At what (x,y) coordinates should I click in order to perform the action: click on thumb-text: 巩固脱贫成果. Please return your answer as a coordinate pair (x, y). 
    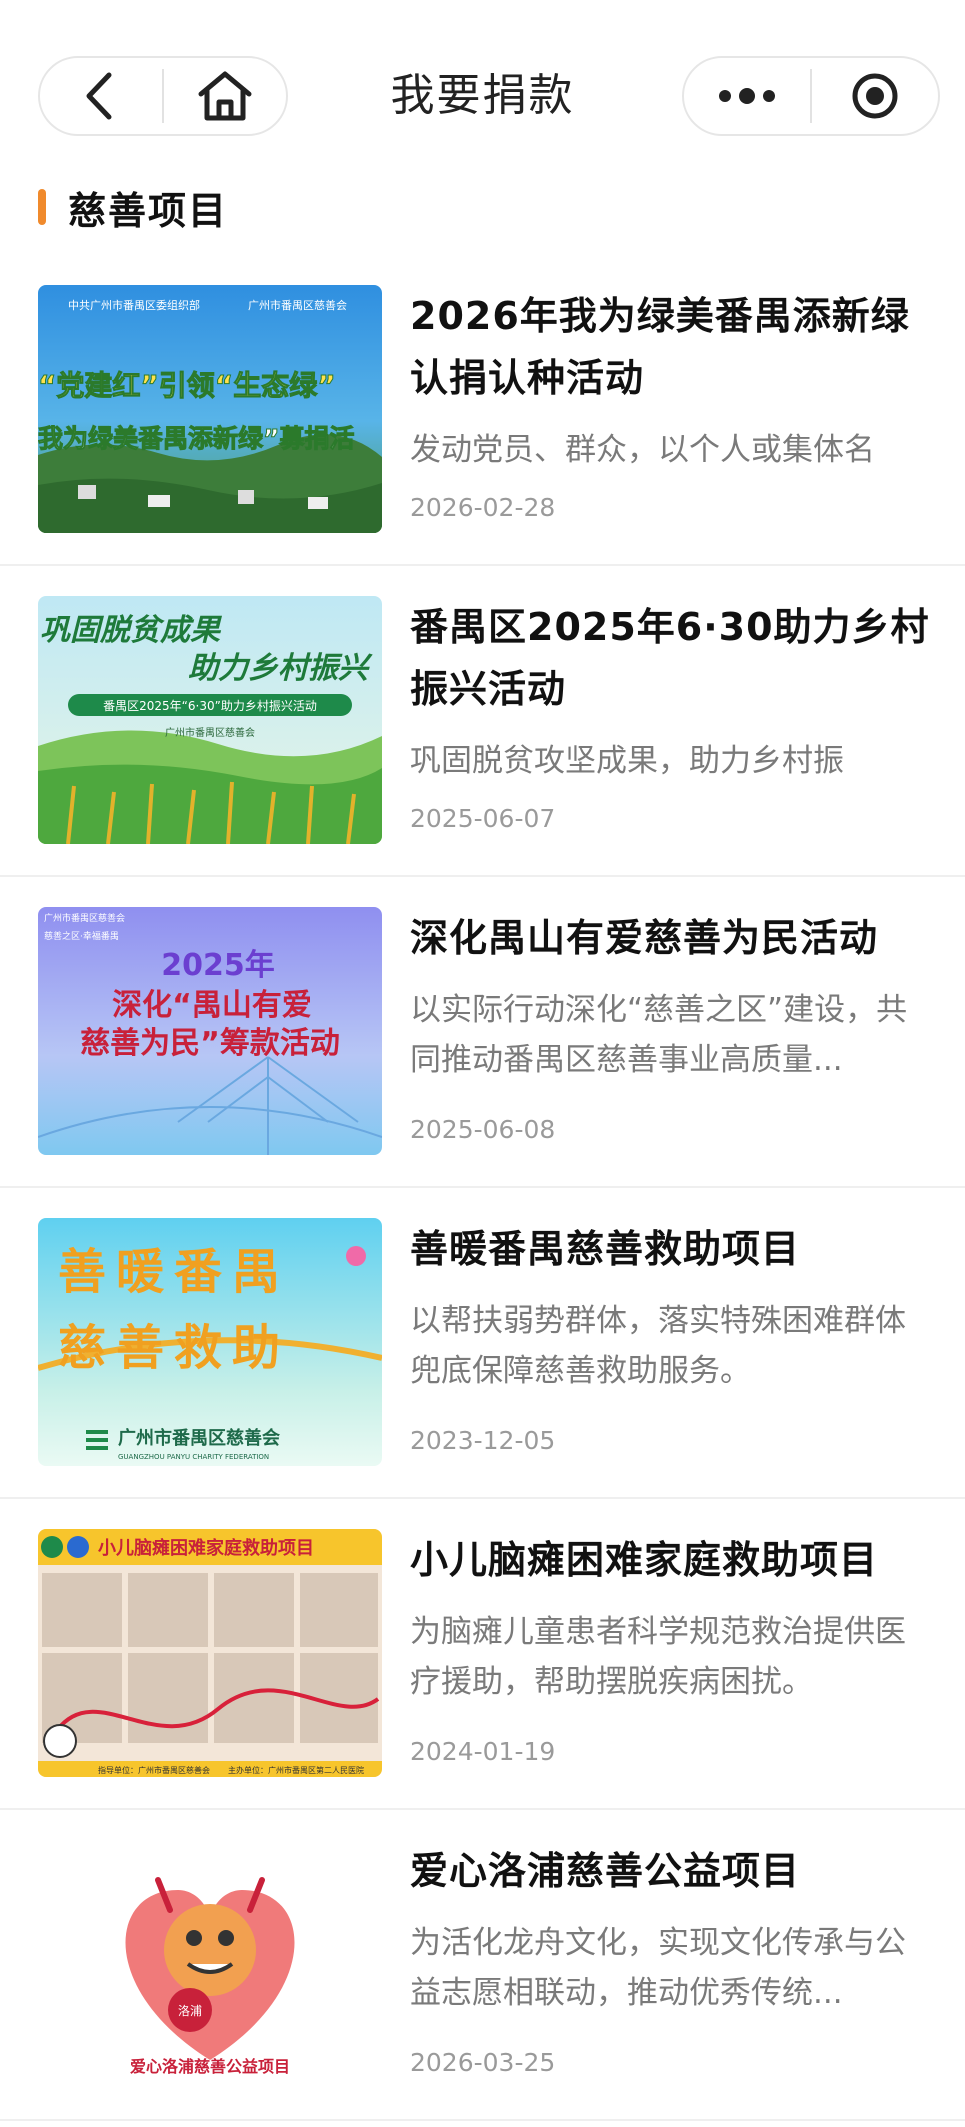
    Looking at the image, I should click on (131, 630).